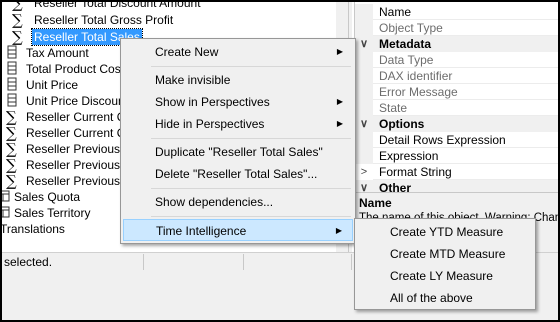 This screenshot has height=322, width=560. Describe the element at coordinates (52, 85) in the screenshot. I see `tree-item-label: Unit Price` at that location.